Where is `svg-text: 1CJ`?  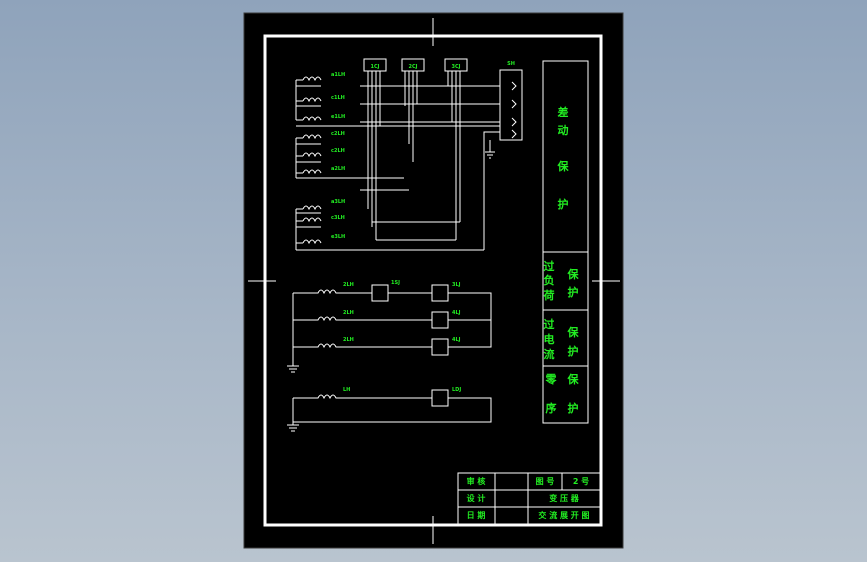
svg-text: 1CJ is located at coordinates (374, 67).